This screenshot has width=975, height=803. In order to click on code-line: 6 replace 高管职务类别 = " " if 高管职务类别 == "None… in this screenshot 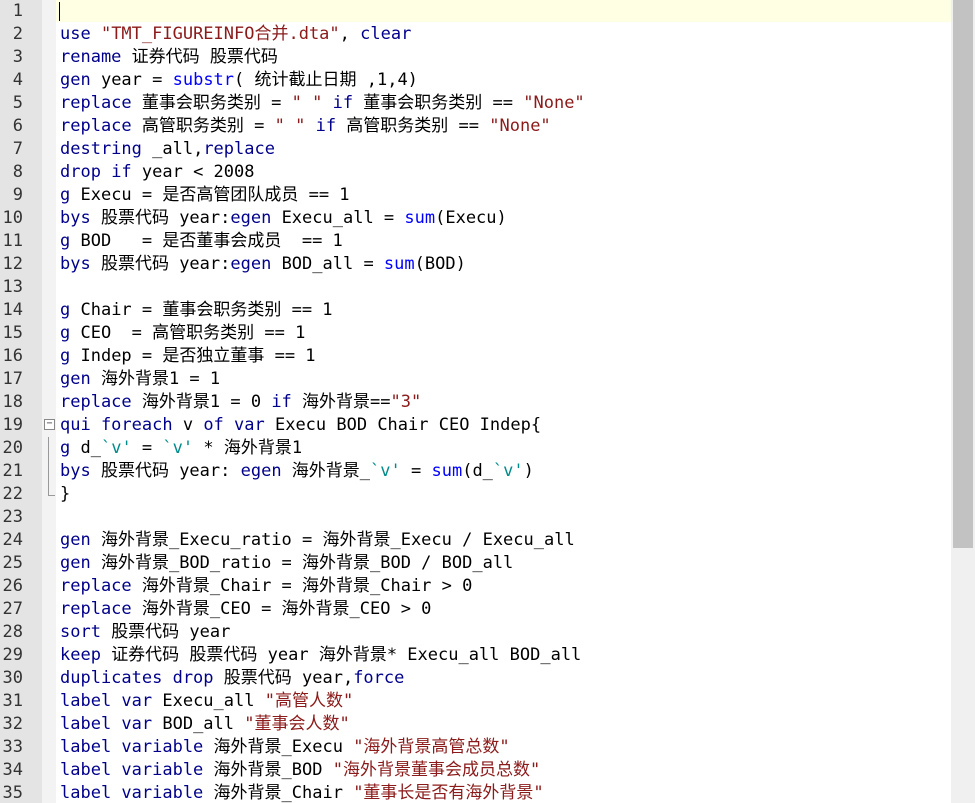, I will do `click(475, 126)`.